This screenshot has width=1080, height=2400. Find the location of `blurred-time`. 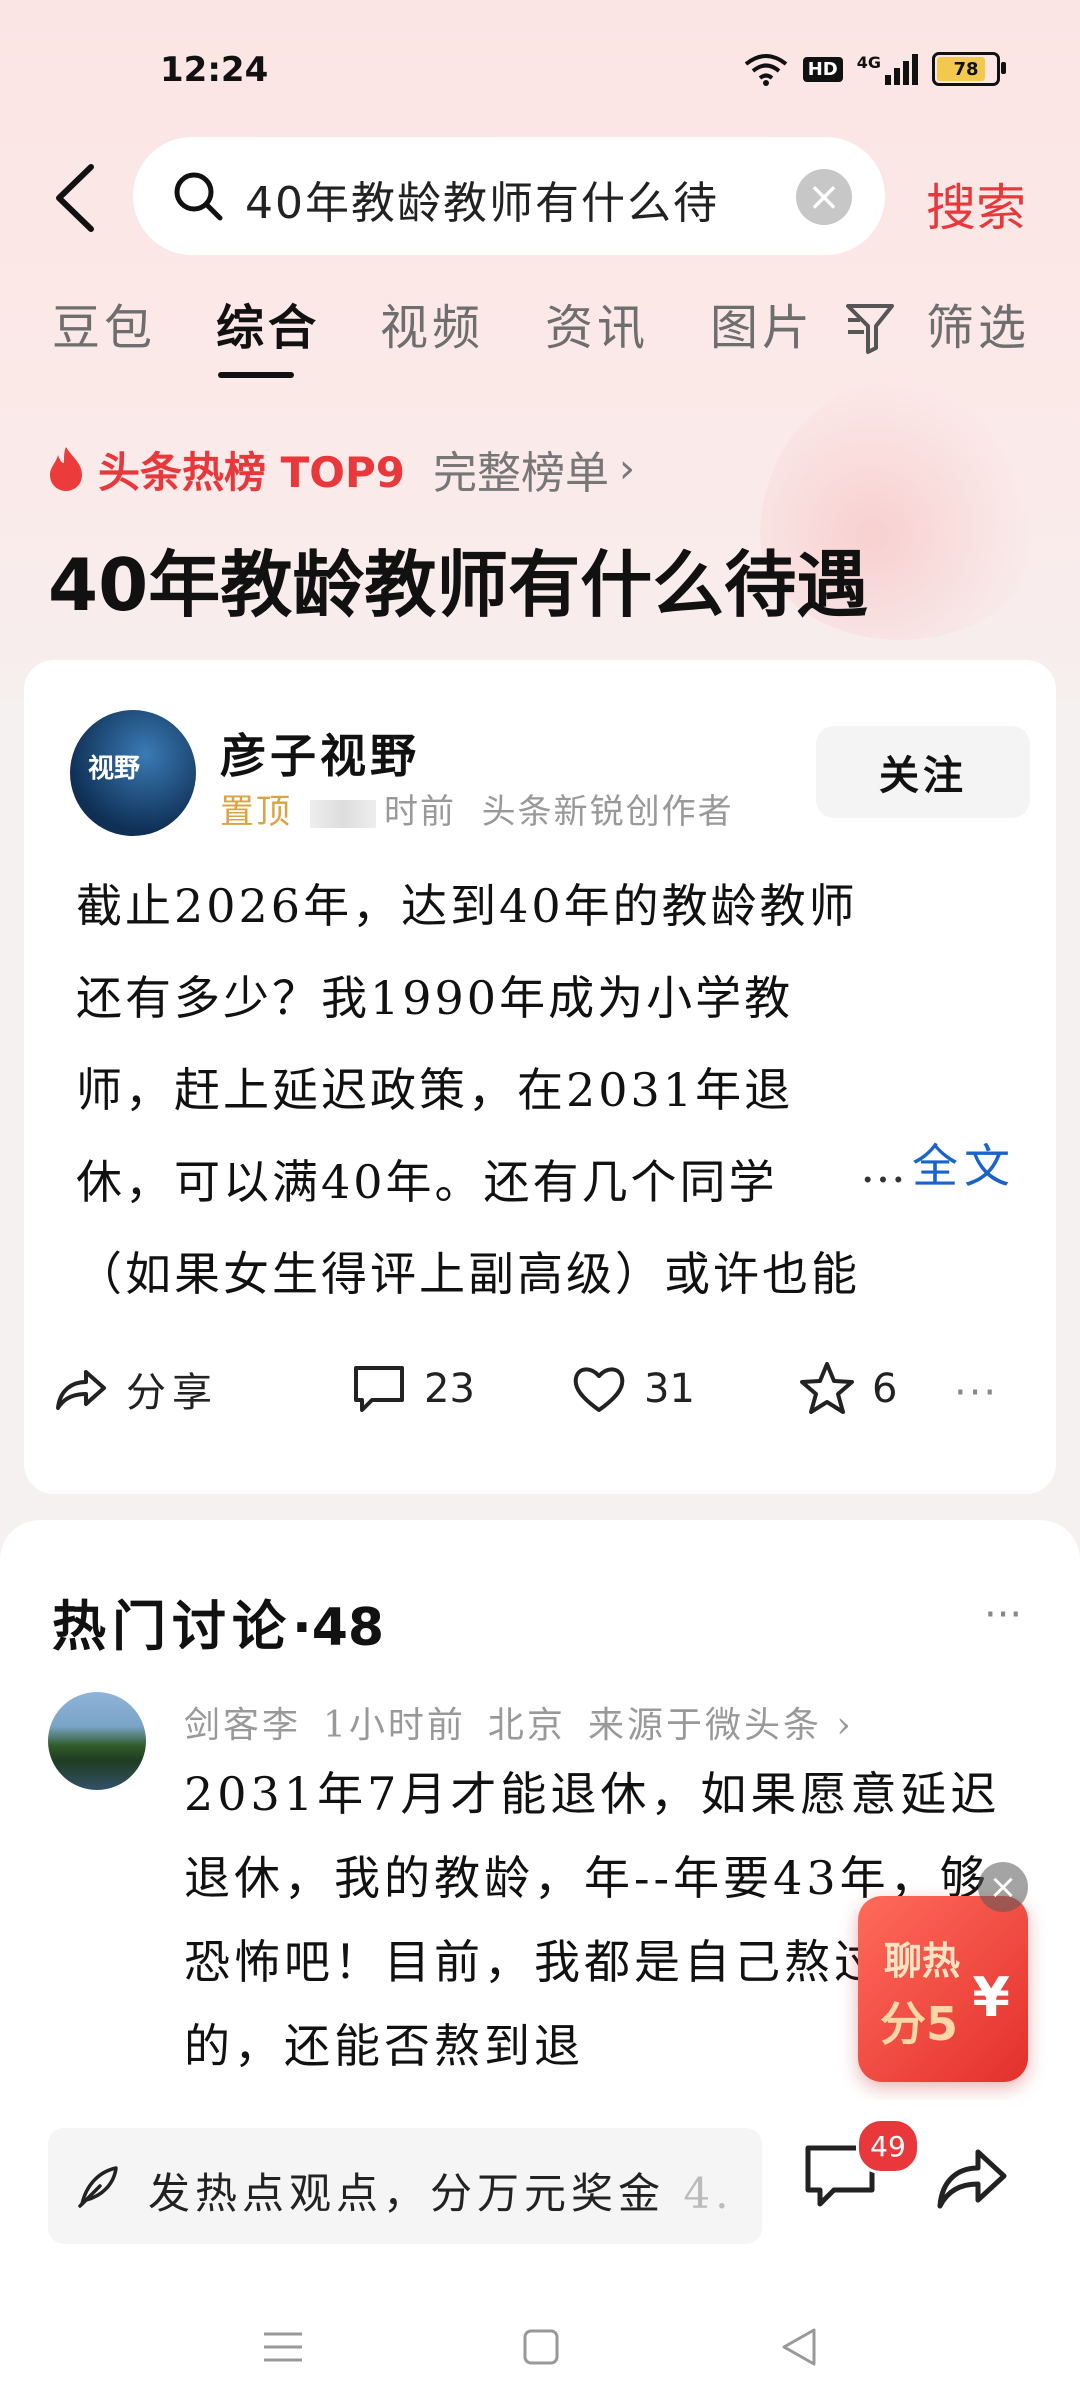

blurred-time is located at coordinates (343, 813).